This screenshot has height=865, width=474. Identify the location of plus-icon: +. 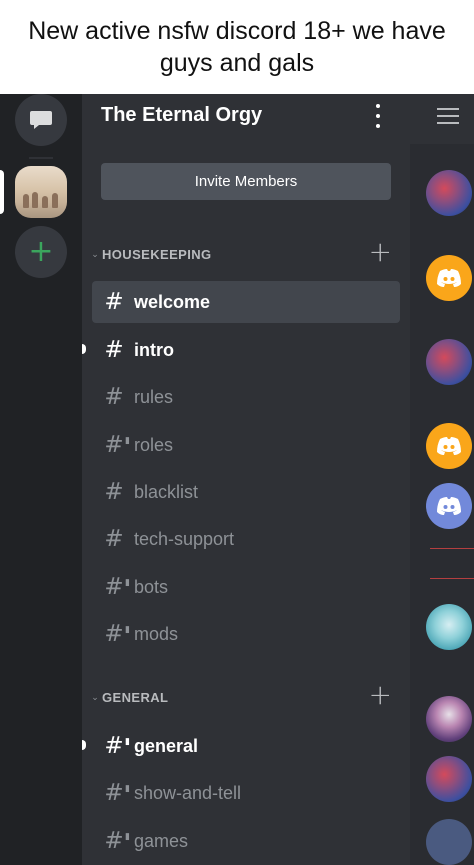
(41, 251).